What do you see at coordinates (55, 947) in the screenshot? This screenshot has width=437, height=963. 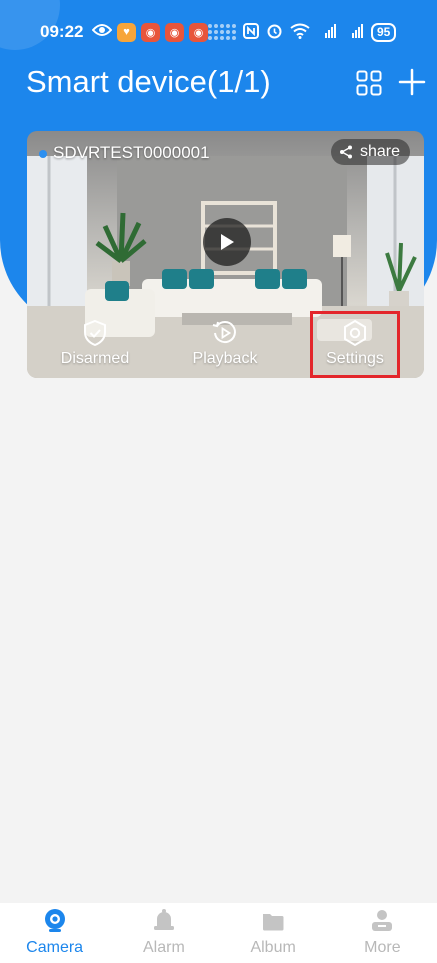 I see `nav-camera-label: Camera` at bounding box center [55, 947].